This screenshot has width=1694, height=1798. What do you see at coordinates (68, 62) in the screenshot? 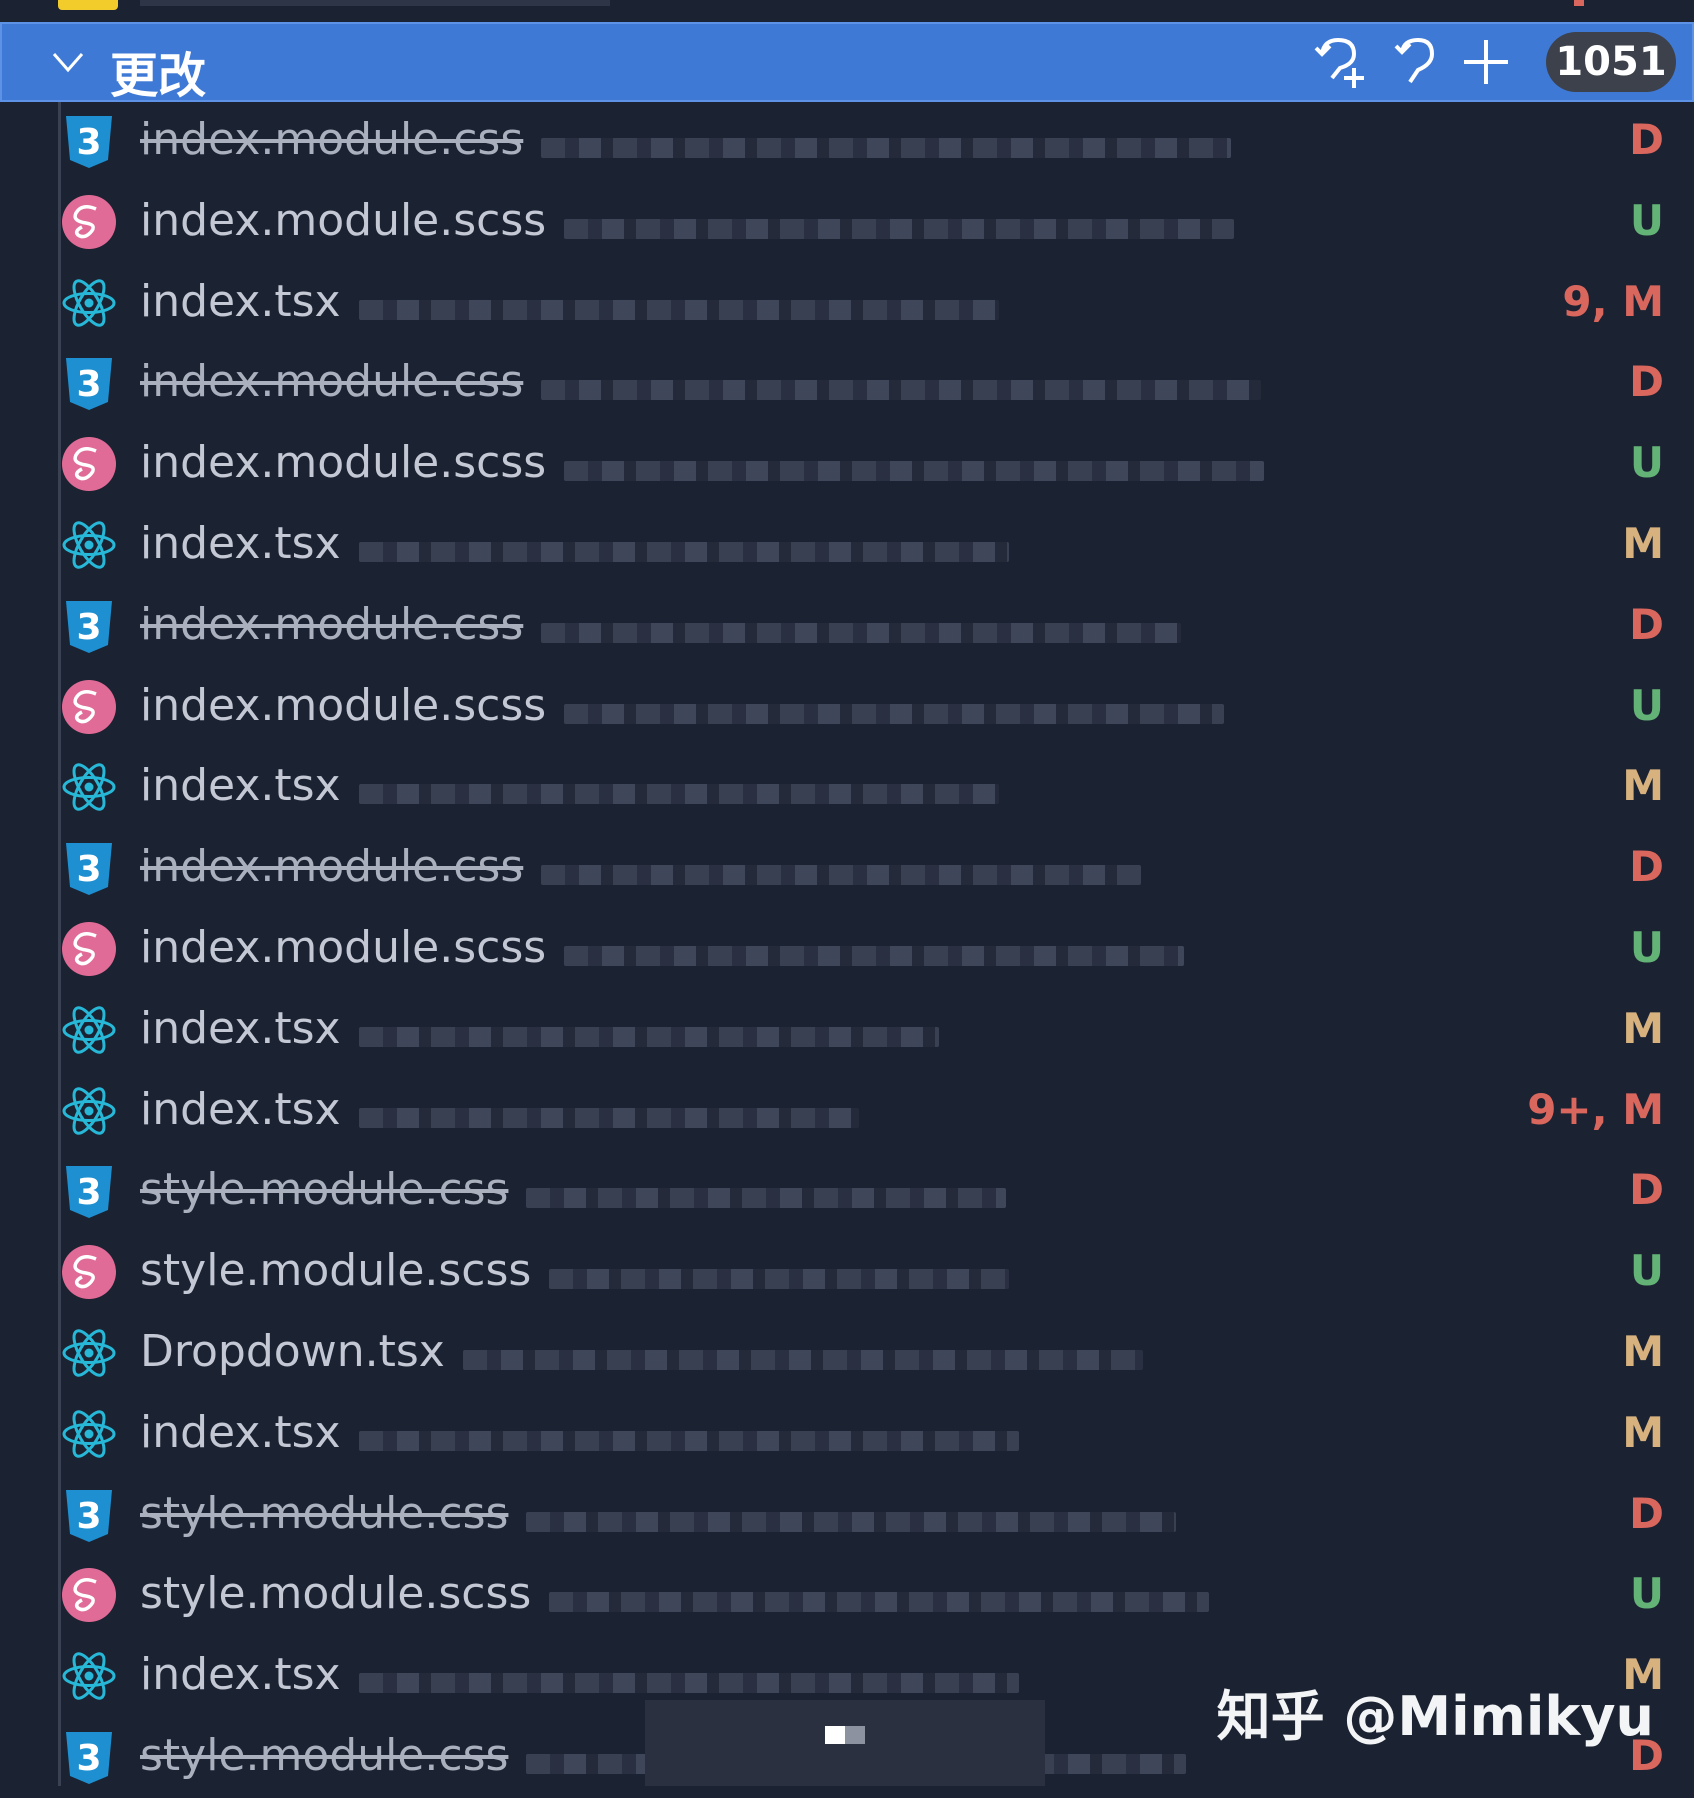
I see `chevron-down-icon` at bounding box center [68, 62].